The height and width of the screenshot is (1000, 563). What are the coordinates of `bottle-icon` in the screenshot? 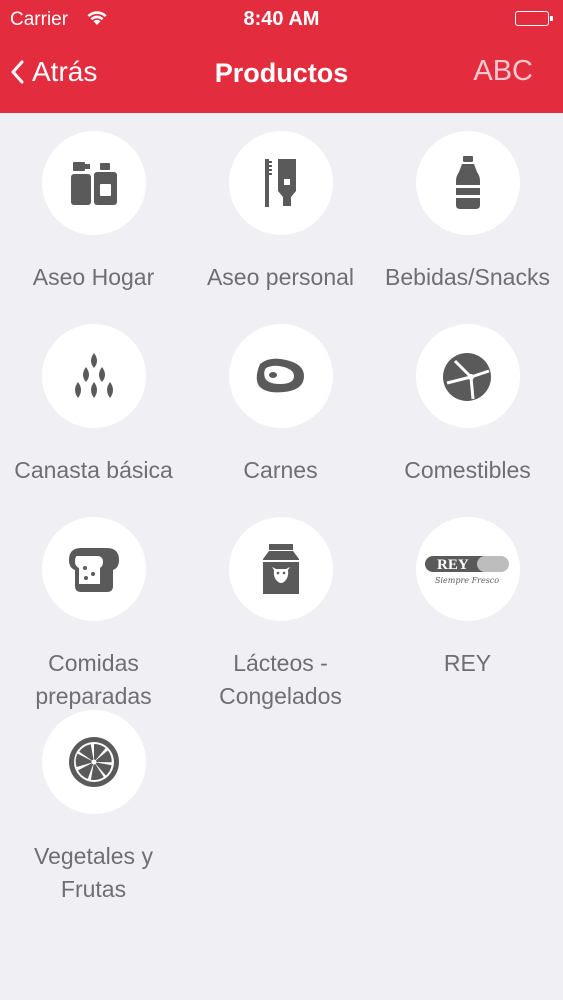 It's located at (467, 182).